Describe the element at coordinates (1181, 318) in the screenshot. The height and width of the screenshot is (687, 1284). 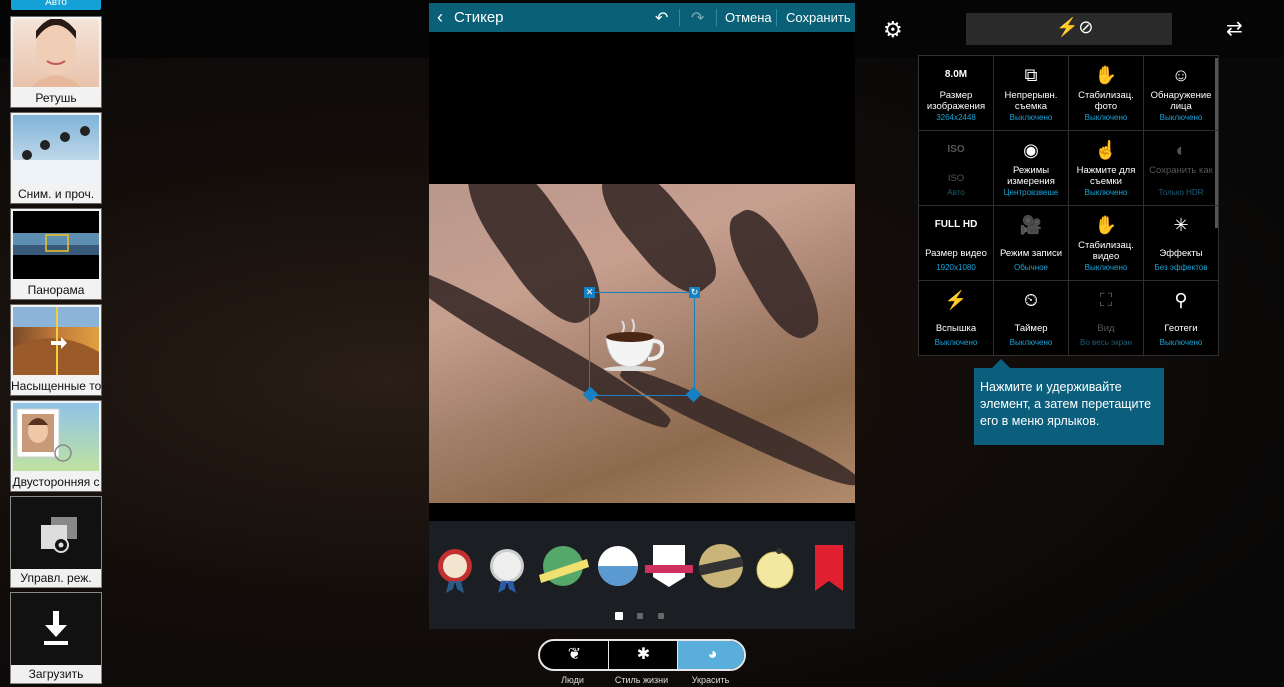
I see `setting-cell: ⚲ Геотеги Выключено` at that location.